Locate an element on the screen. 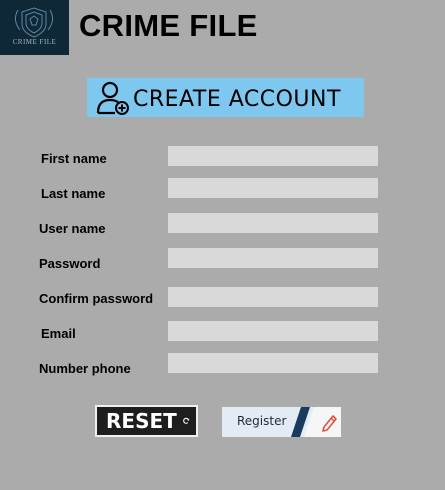 The height and width of the screenshot is (490, 445). password-label: Password is located at coordinates (70, 263).